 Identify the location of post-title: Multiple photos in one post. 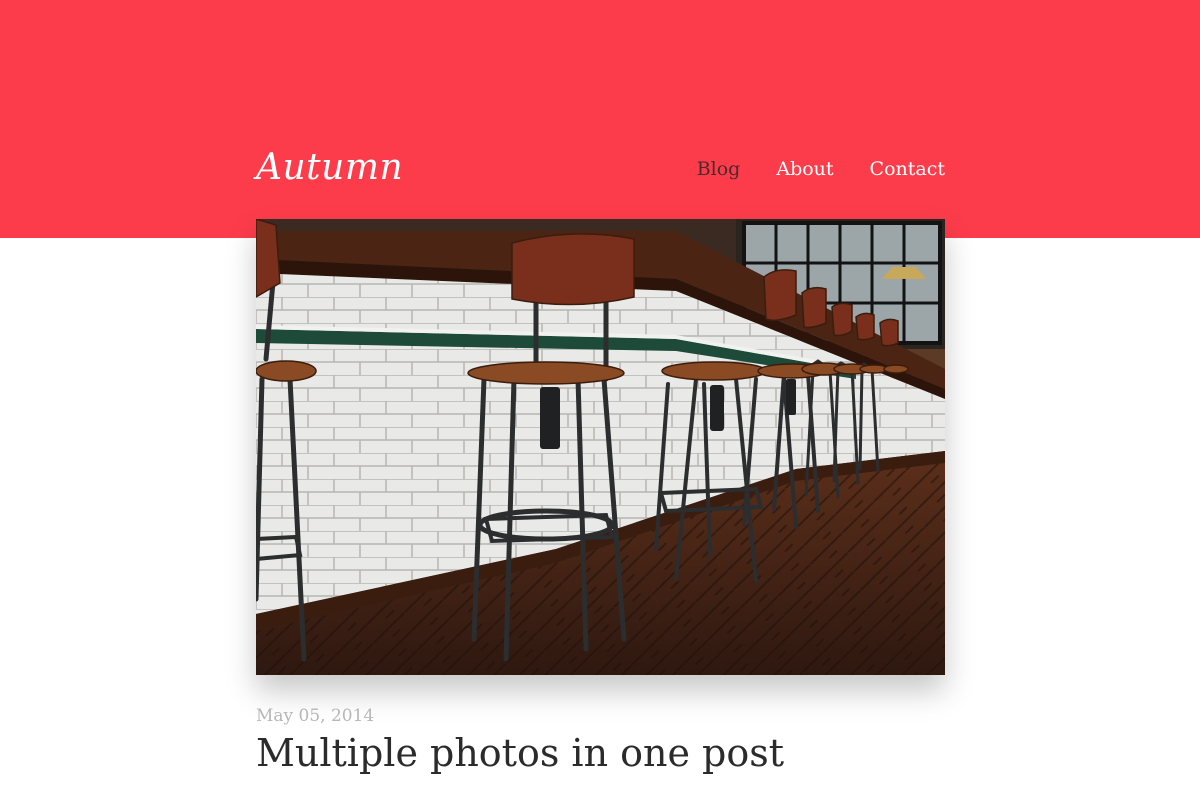
(520, 753).